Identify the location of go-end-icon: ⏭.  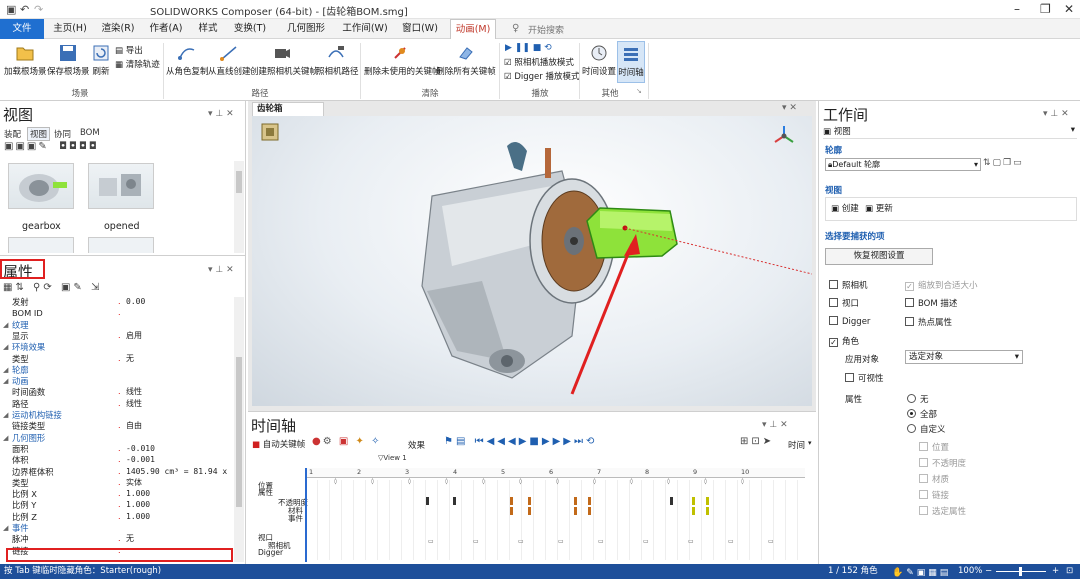
(580, 441).